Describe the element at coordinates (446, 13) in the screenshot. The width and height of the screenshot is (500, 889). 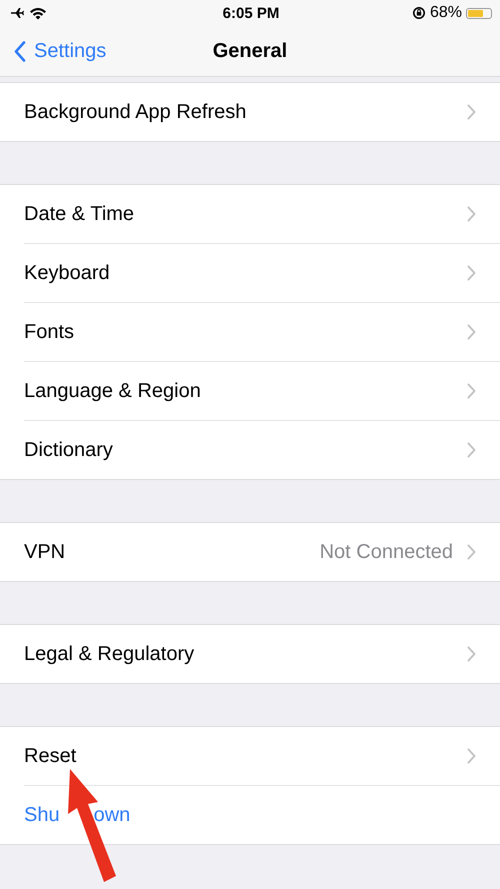
I see `battery-percent: 68%` at that location.